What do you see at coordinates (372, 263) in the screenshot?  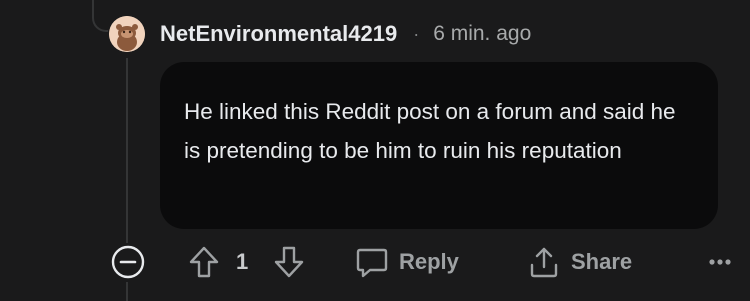 I see `speech-bubble-icon` at bounding box center [372, 263].